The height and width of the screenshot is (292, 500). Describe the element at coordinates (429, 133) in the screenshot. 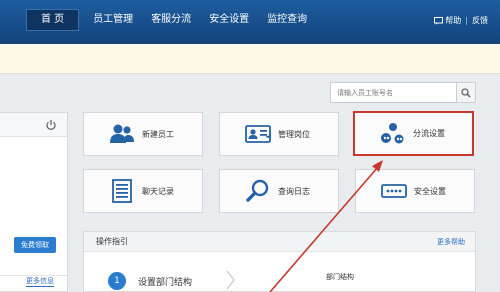

I see `tile-label: 分流设置` at that location.